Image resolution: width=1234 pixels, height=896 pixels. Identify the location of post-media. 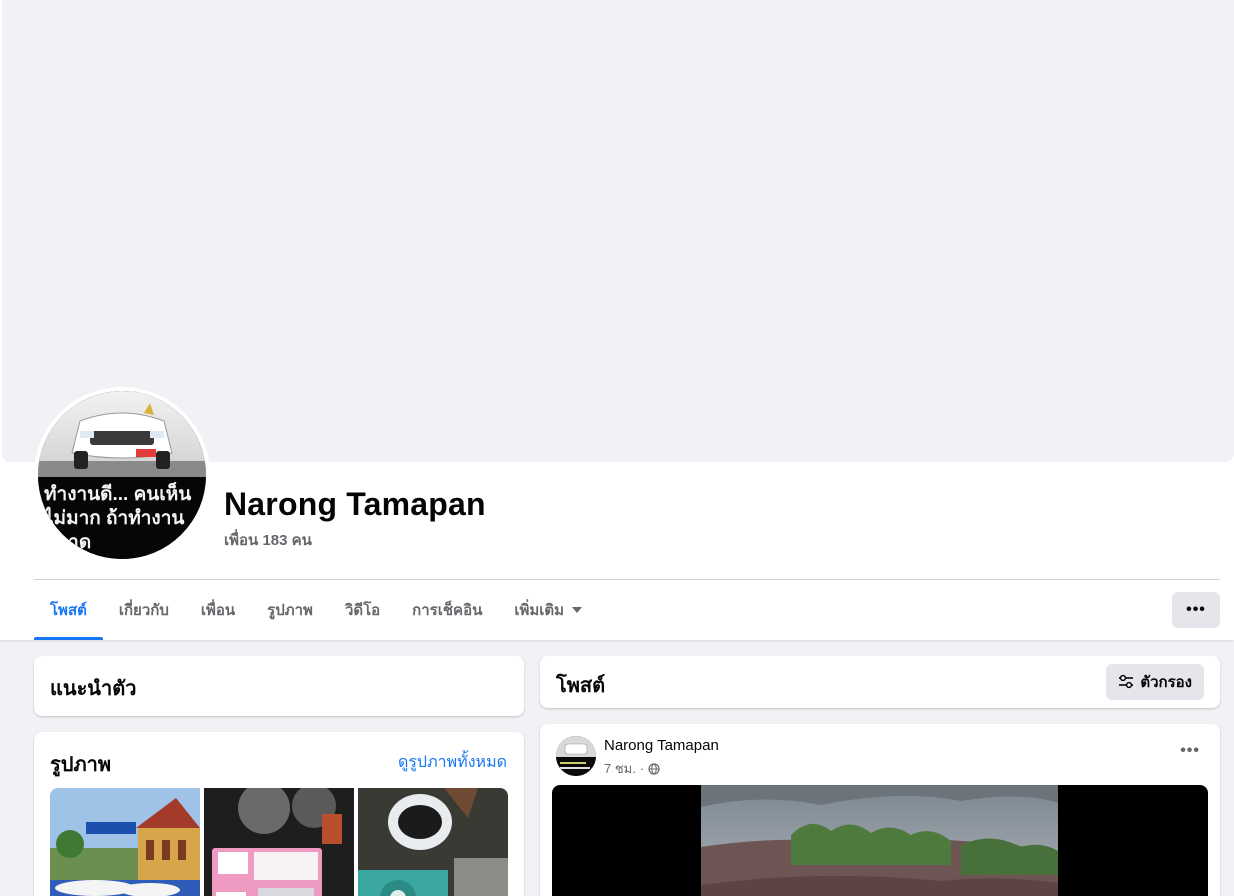
(880, 840).